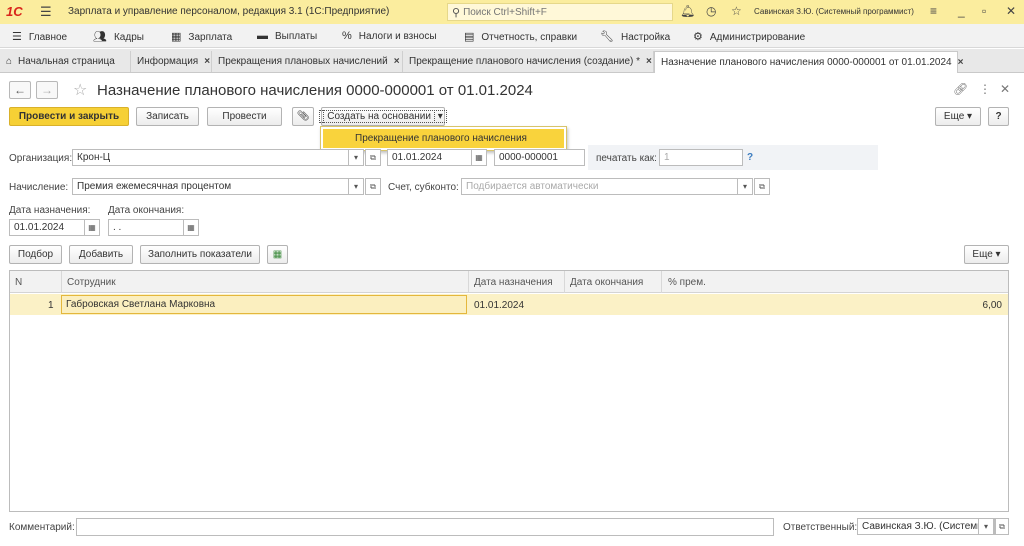  Describe the element at coordinates (986, 526) in the screenshot. I see `responsible-dropdown-icon: ▾` at that location.